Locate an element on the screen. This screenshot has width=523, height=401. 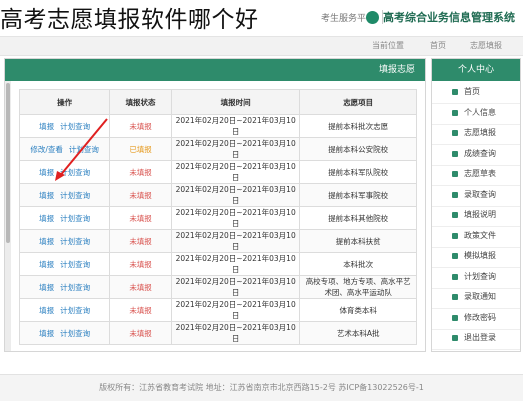
table-row: 填报 计划查询 未填报 2021年02月20日~2021年03月10日 本科批次 is located at coordinates (217, 264).